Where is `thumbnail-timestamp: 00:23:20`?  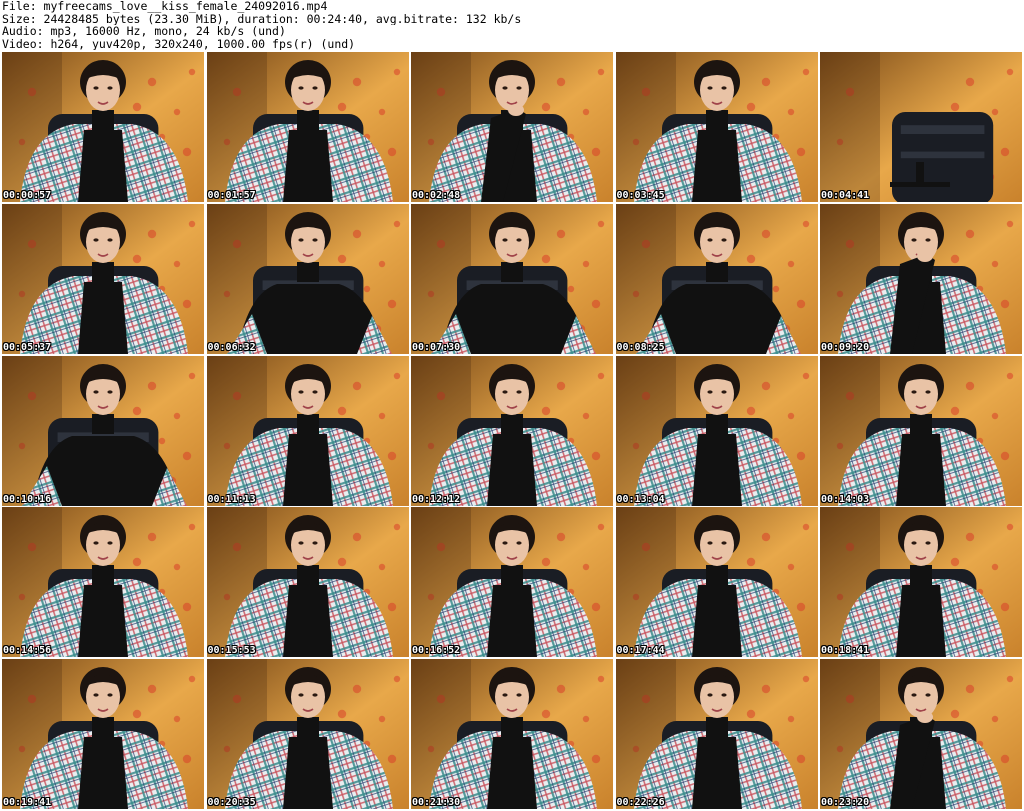 thumbnail-timestamp: 00:23:20 is located at coordinates (845, 802).